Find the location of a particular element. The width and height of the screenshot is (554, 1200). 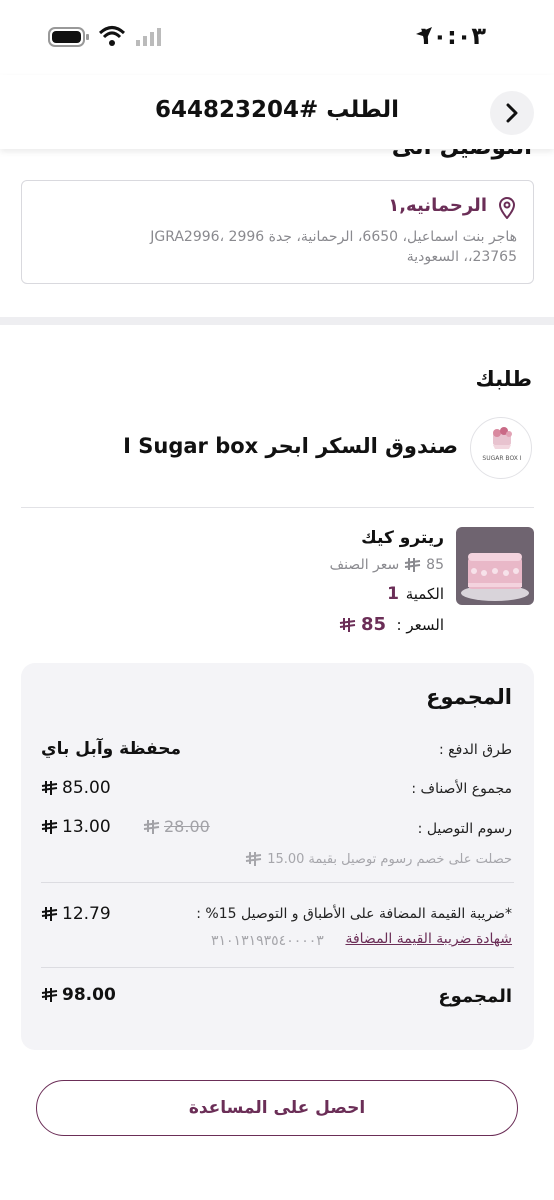

item-unit-price-value: 85 is located at coordinates (435, 565).